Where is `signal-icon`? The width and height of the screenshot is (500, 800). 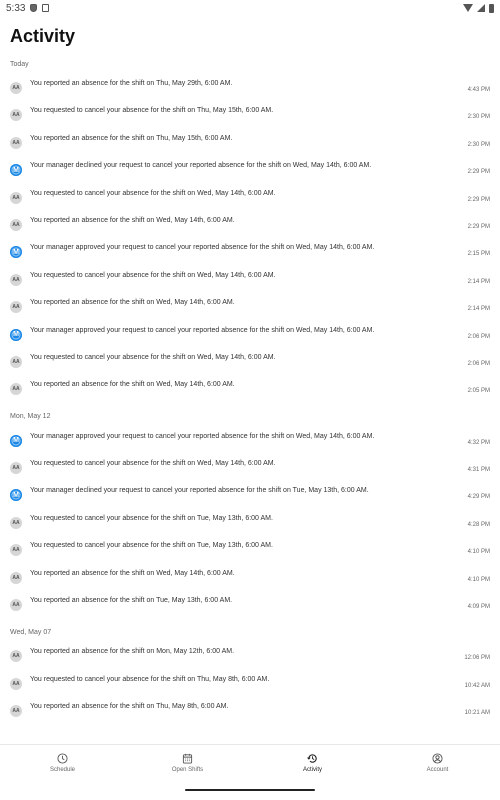
signal-icon is located at coordinates (481, 8).